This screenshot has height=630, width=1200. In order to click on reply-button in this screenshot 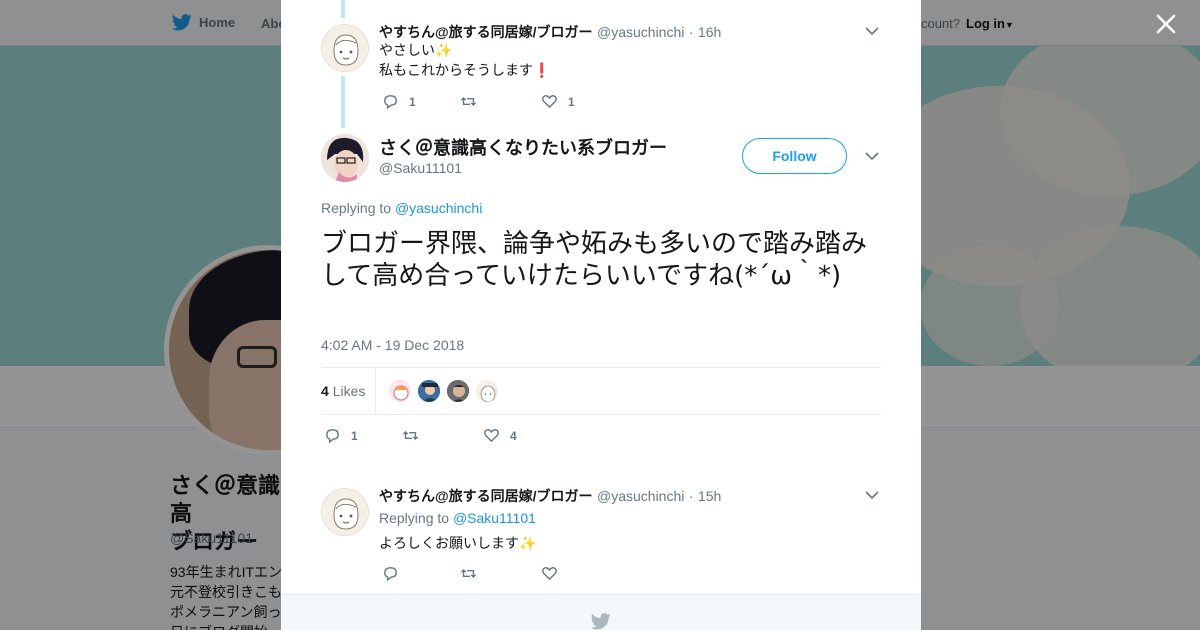, I will do `click(421, 573)`.